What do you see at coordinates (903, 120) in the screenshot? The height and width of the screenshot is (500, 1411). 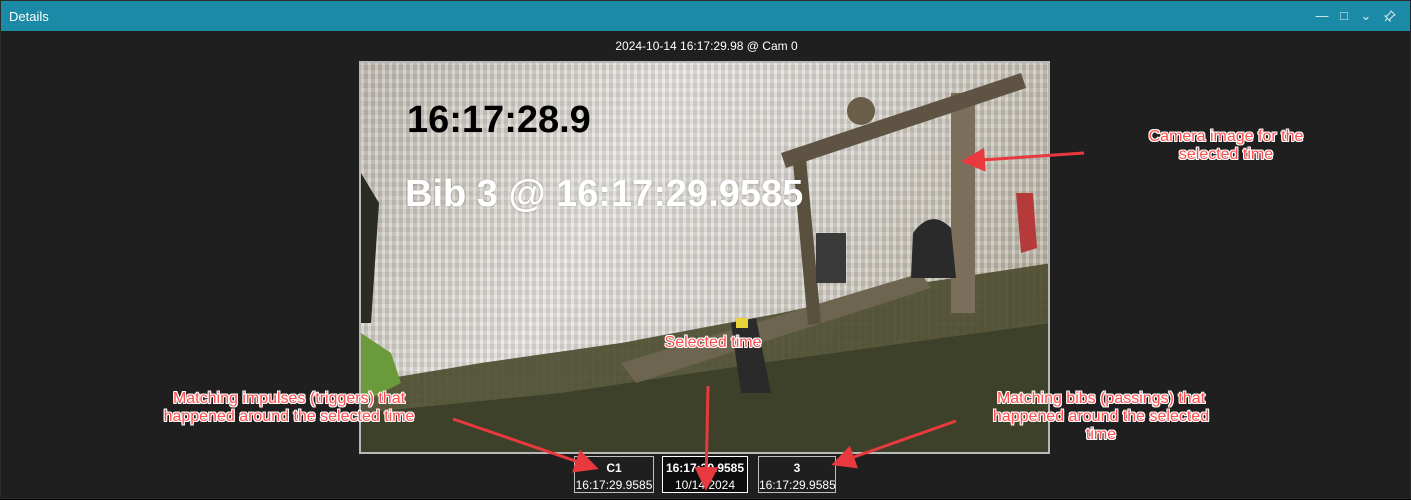 I see `gate-beam` at bounding box center [903, 120].